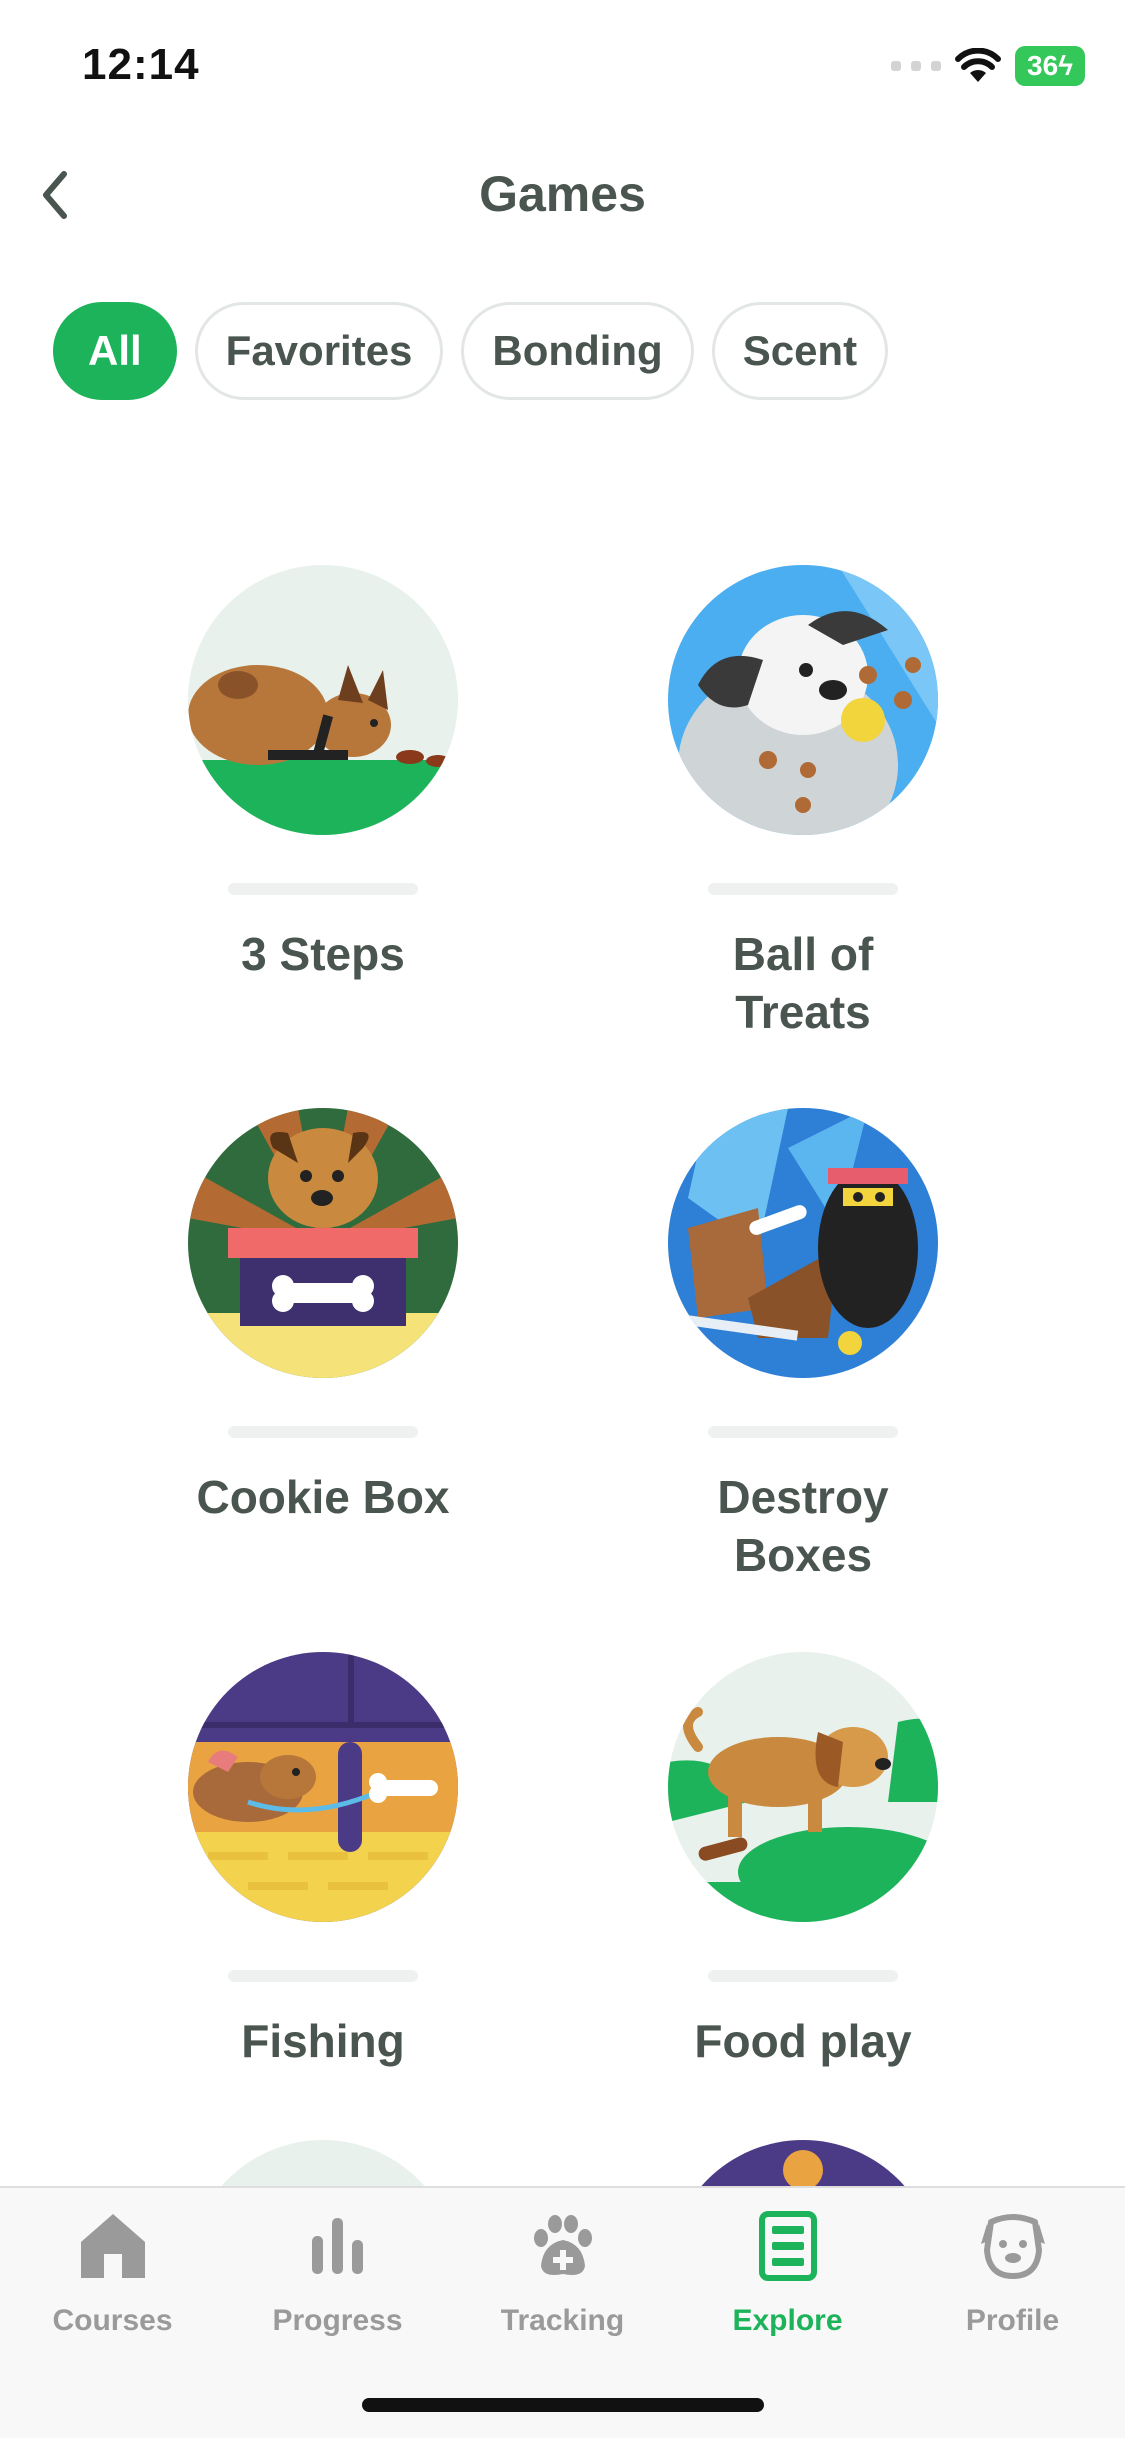  Describe the element at coordinates (916, 66) in the screenshot. I see `cellular-signal-icon` at that location.